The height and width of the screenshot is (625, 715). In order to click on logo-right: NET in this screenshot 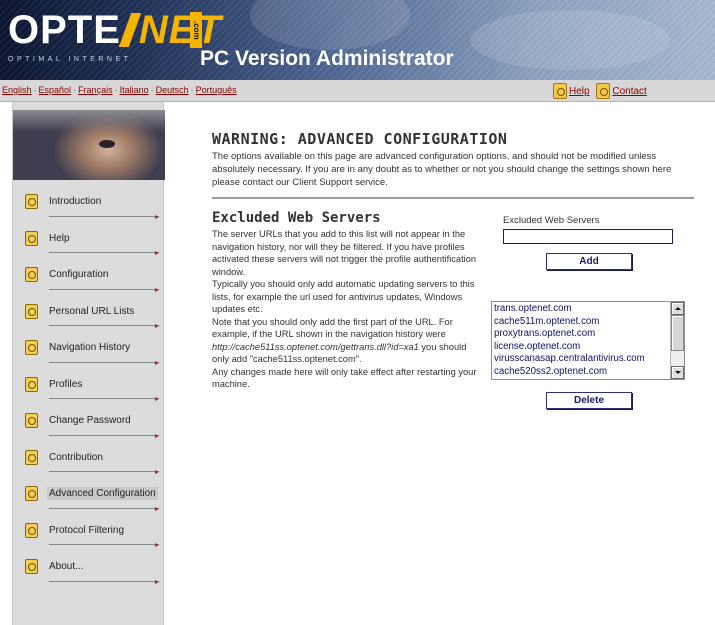, I will do `click(180, 30)`.